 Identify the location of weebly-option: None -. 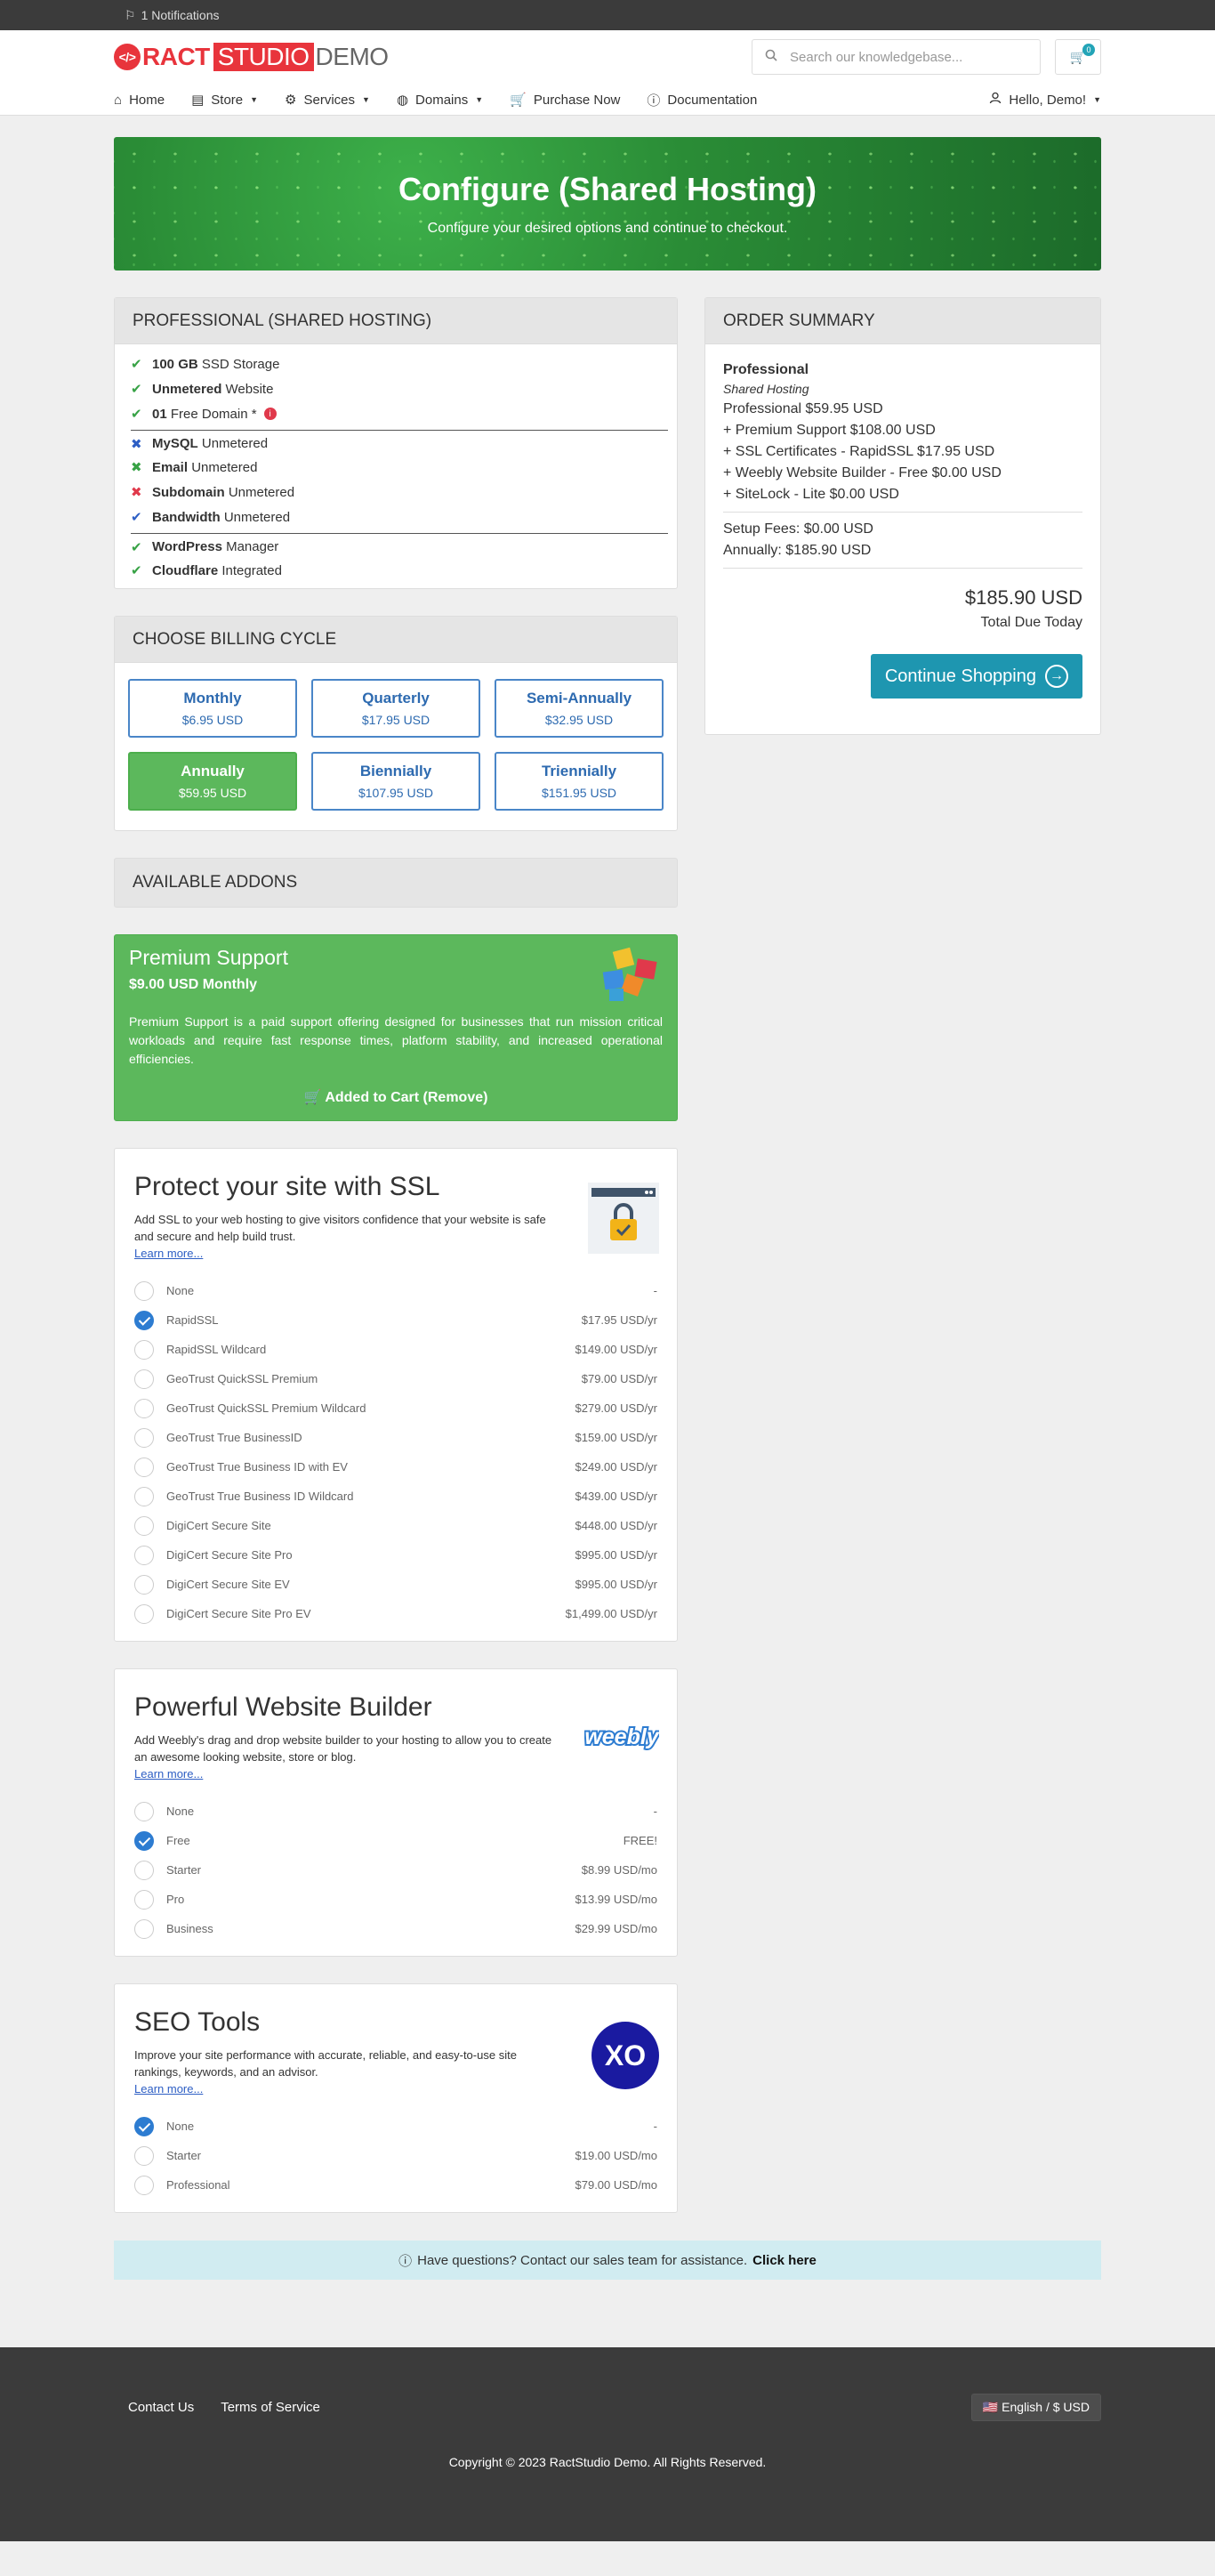
(395, 1811).